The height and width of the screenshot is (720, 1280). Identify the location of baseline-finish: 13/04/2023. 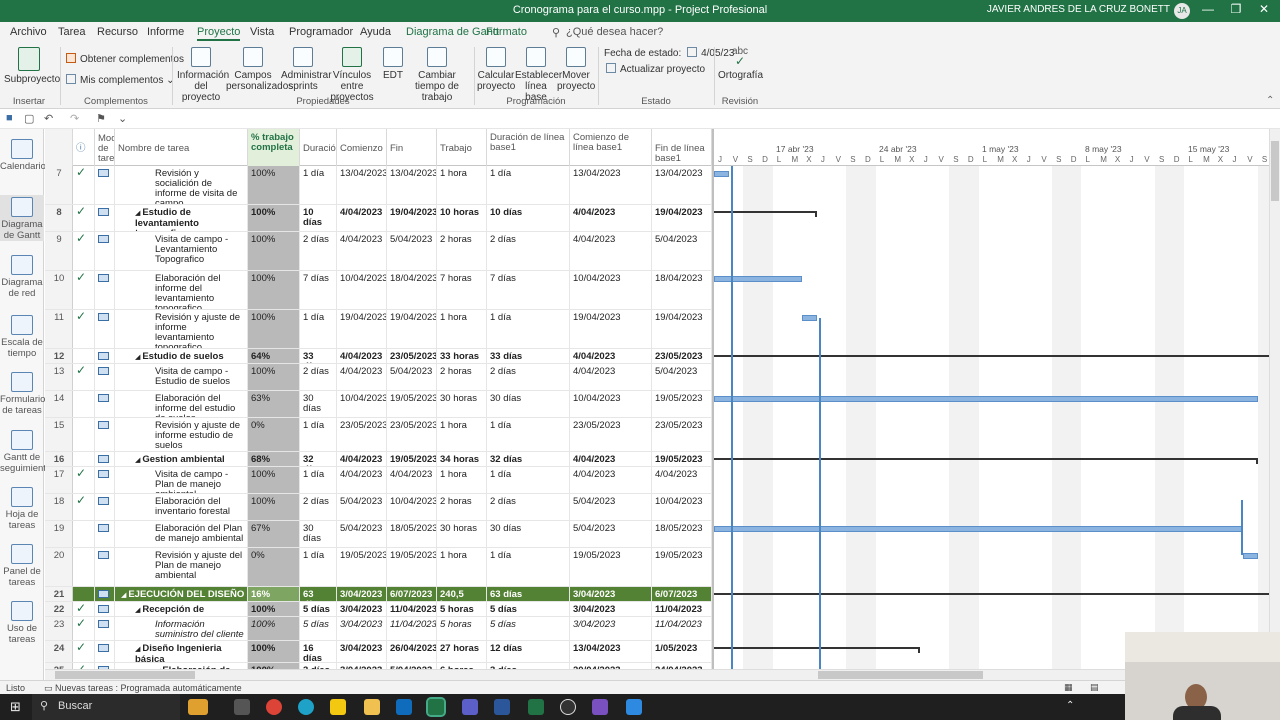
(682, 185).